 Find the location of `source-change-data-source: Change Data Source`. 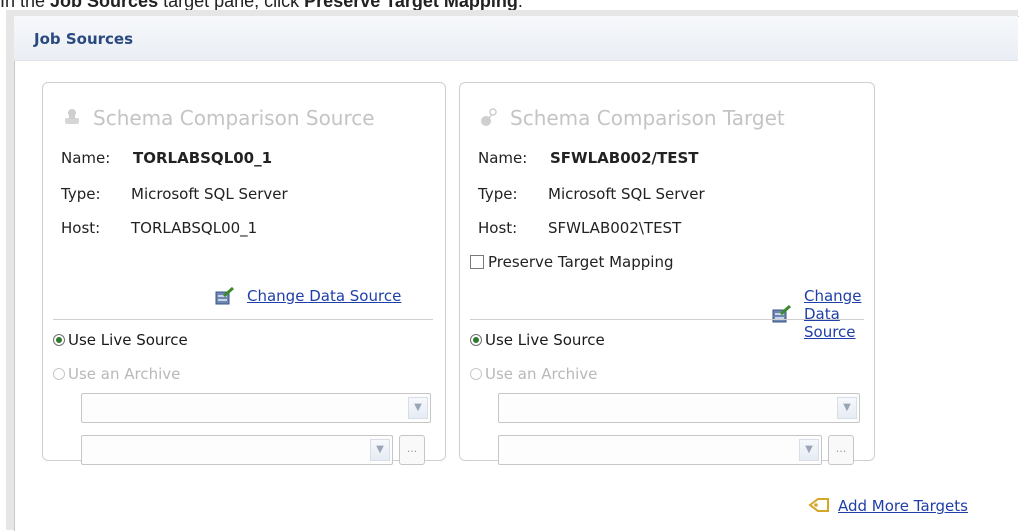

source-change-data-source: Change Data Source is located at coordinates (308, 295).